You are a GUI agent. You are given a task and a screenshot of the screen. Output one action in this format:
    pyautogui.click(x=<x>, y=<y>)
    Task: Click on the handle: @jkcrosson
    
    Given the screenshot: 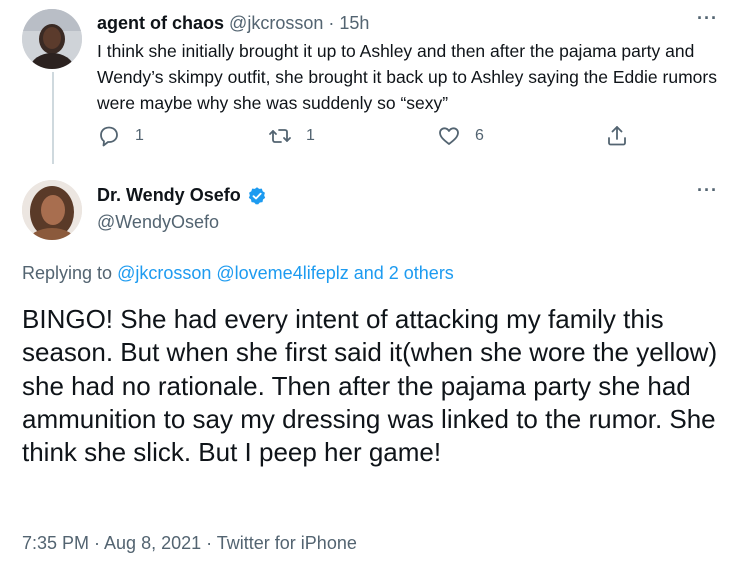 What is the action you would take?
    pyautogui.click(x=276, y=23)
    